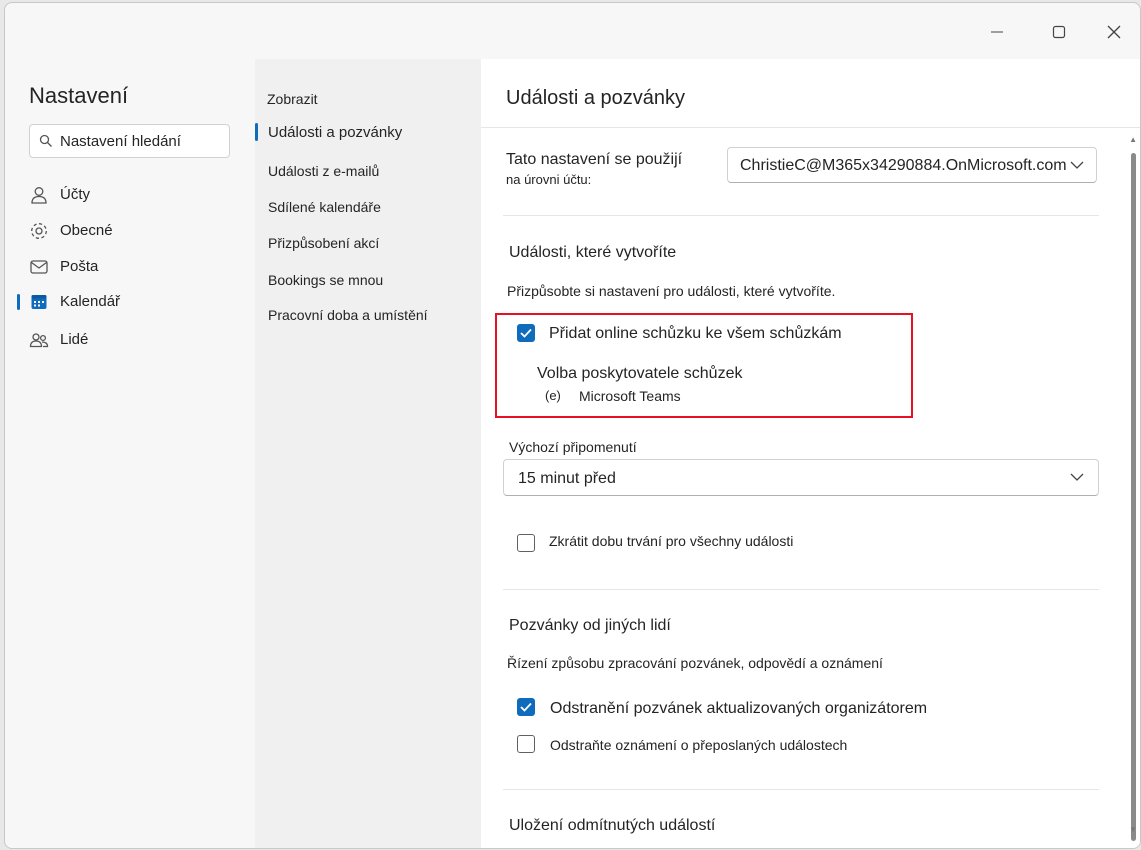 Image resolution: width=1141 pixels, height=850 pixels. I want to click on maximize-button, so click(1059, 32).